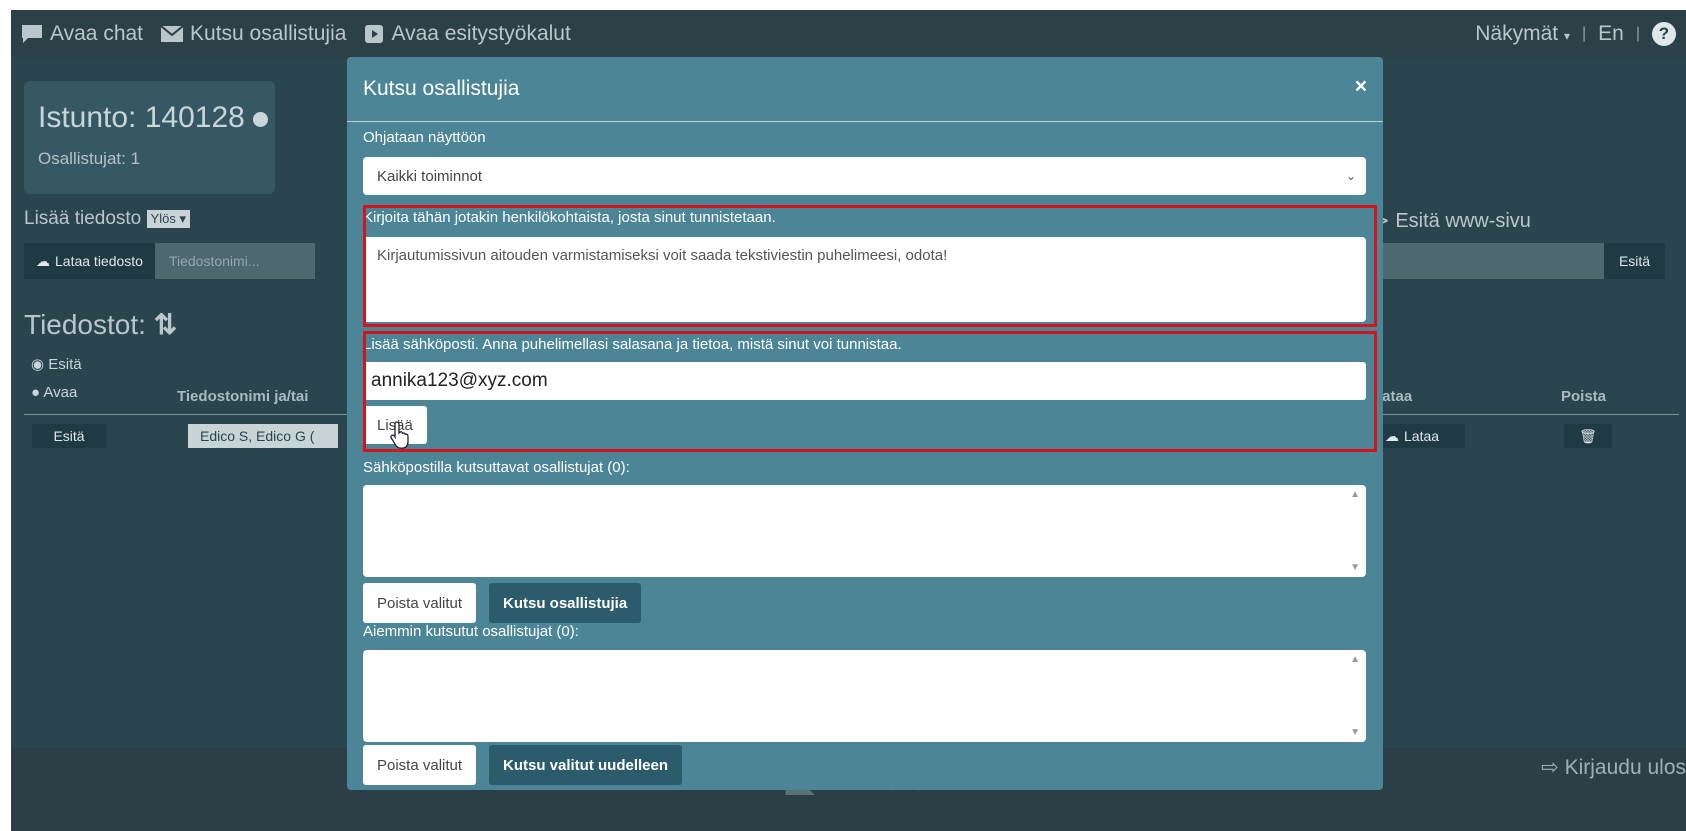  I want to click on help-icon: ?, so click(1664, 33).